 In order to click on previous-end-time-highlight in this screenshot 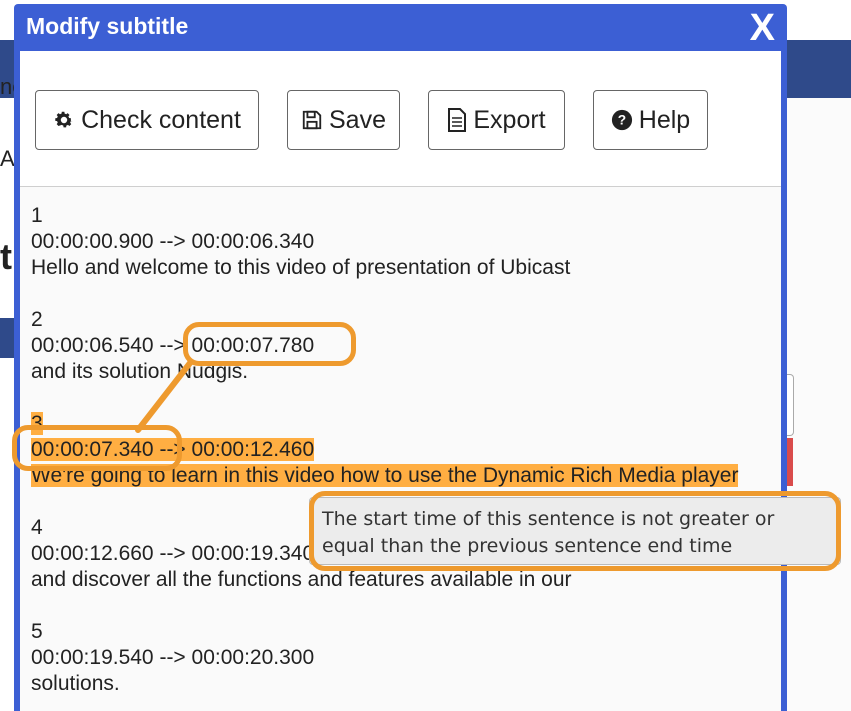, I will do `click(269, 344)`.